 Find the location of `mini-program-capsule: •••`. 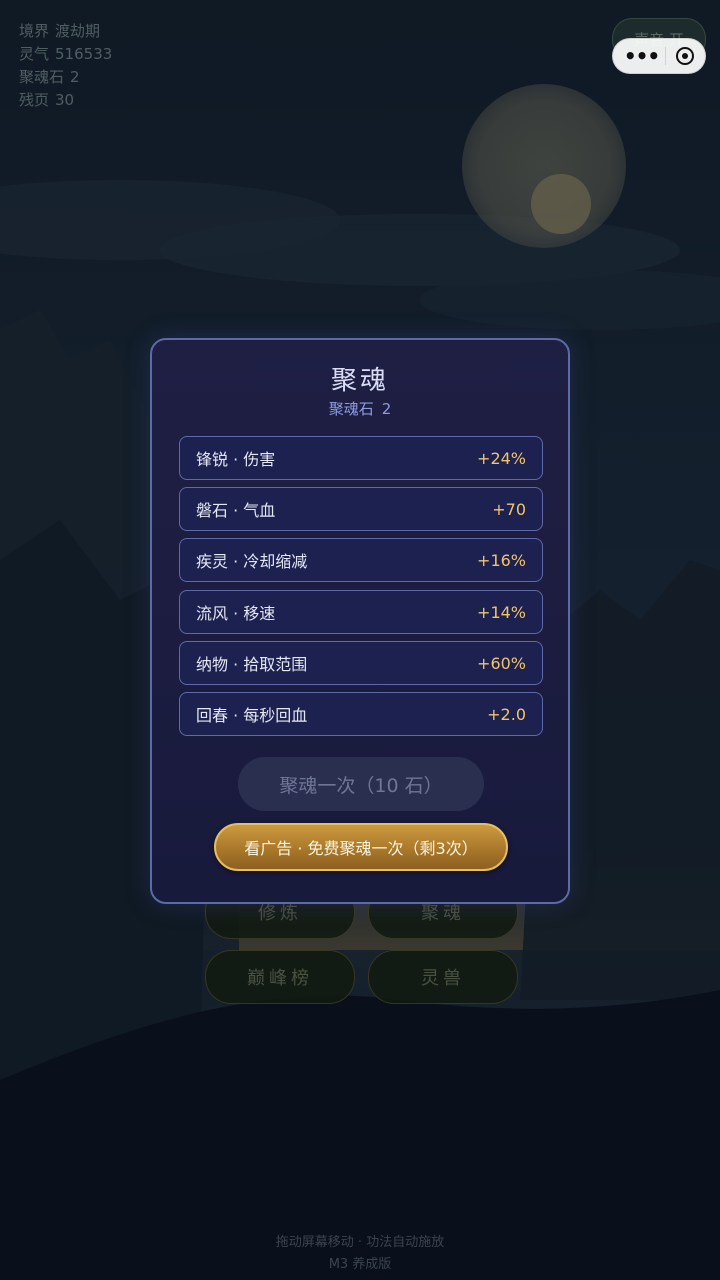

mini-program-capsule: ••• is located at coordinates (659, 56).